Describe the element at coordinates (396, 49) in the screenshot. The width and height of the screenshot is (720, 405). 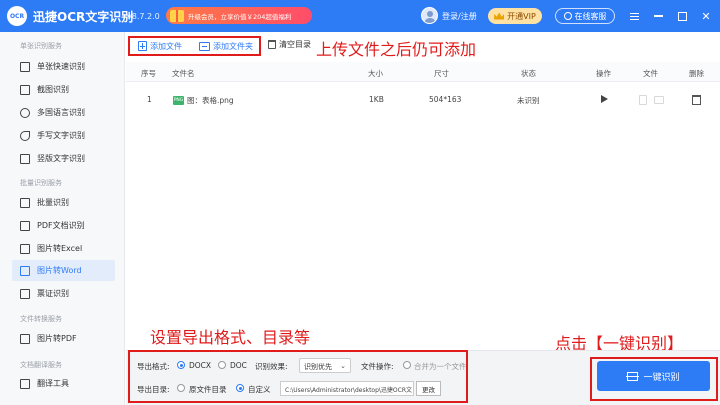
I see `annotation-top: 上传文件之后仍可添加` at that location.